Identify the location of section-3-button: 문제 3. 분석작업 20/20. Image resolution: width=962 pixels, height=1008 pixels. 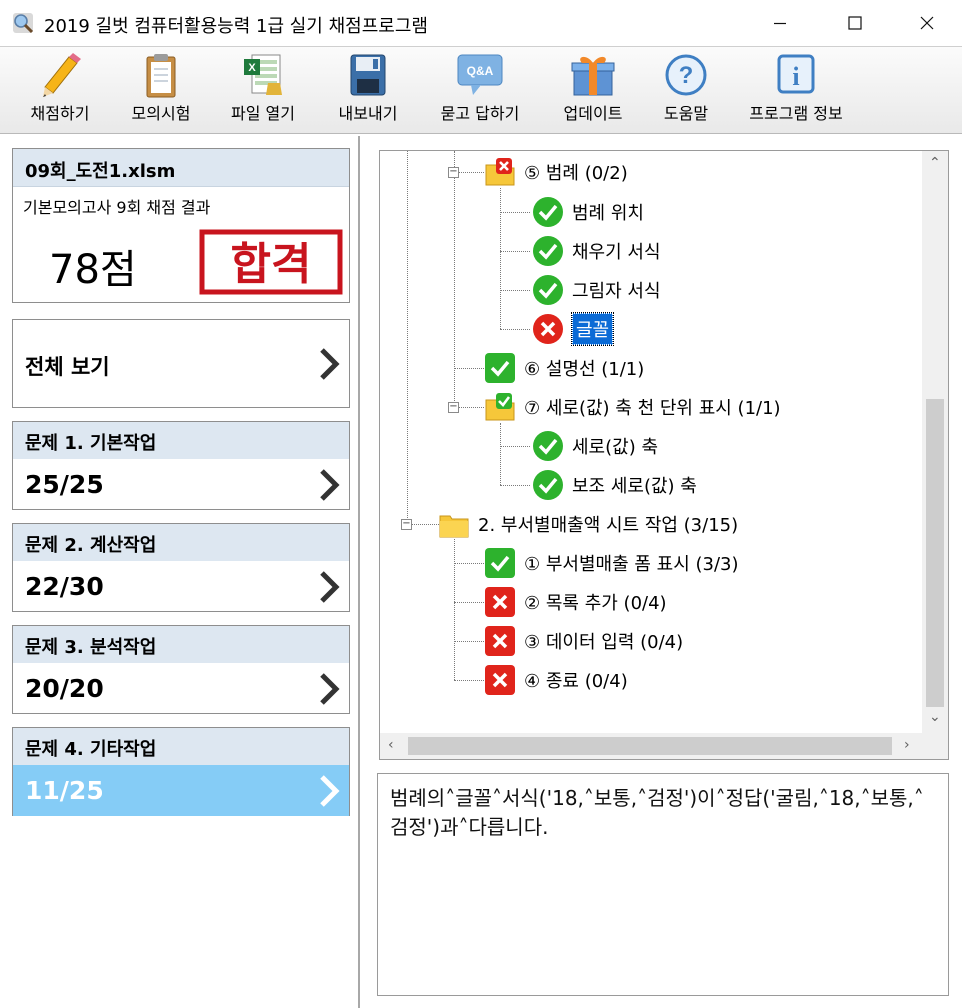
(181, 669).